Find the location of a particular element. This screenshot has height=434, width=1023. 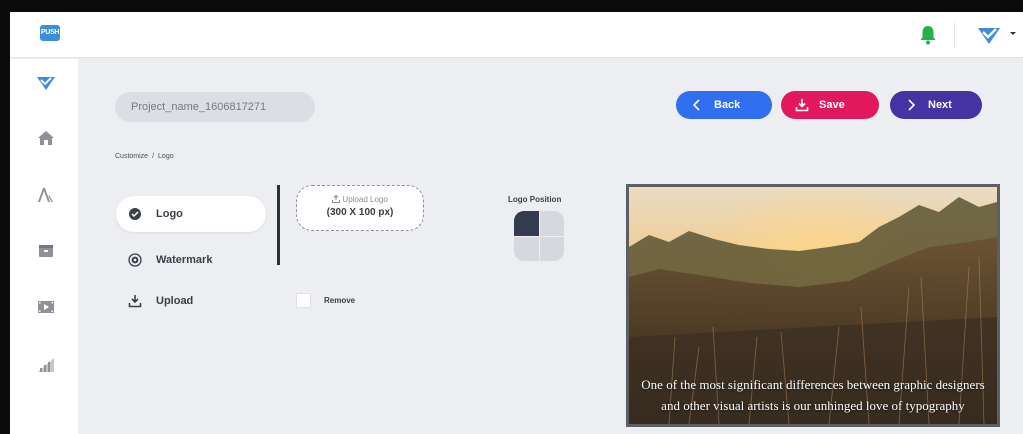

tab-divider is located at coordinates (278, 225).